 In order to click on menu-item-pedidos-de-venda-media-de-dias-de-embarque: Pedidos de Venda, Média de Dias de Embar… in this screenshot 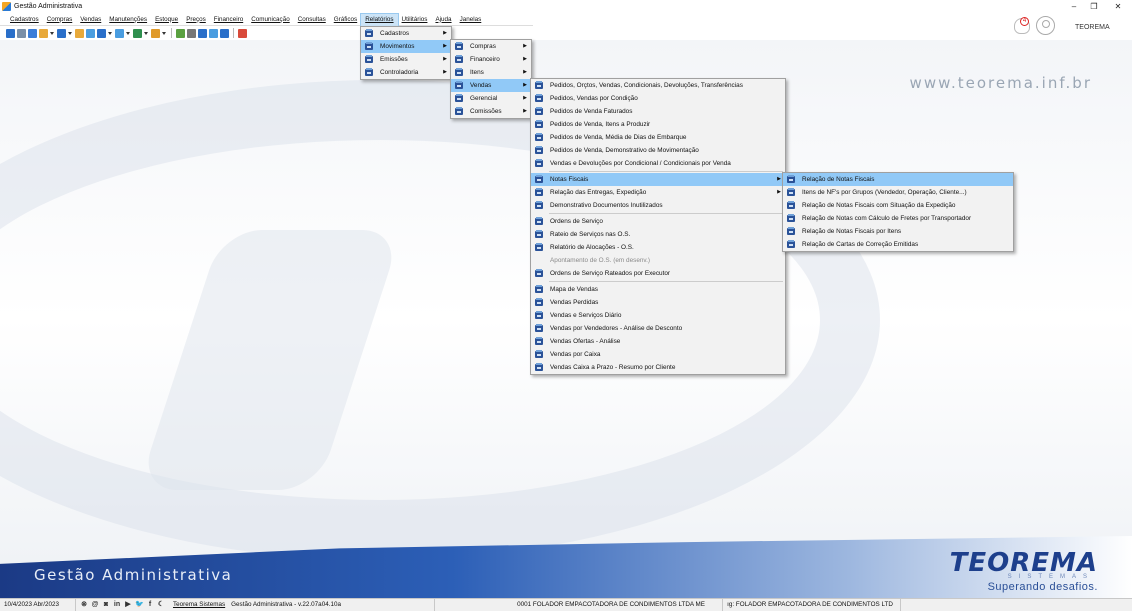, I will do `click(658, 137)`.